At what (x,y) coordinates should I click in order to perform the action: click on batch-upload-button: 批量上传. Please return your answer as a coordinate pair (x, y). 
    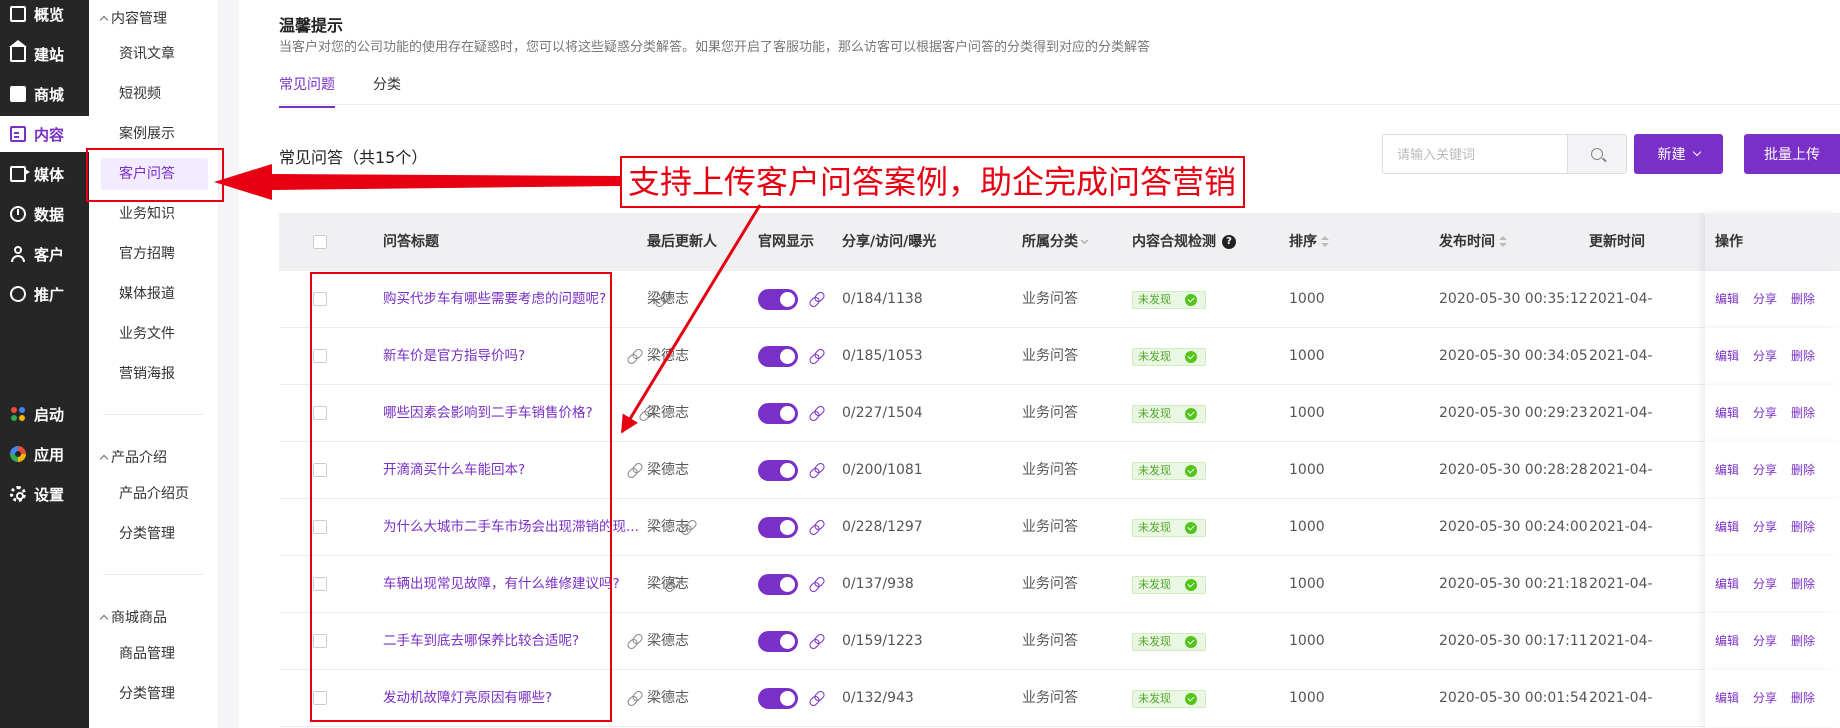
    Looking at the image, I should click on (1792, 154).